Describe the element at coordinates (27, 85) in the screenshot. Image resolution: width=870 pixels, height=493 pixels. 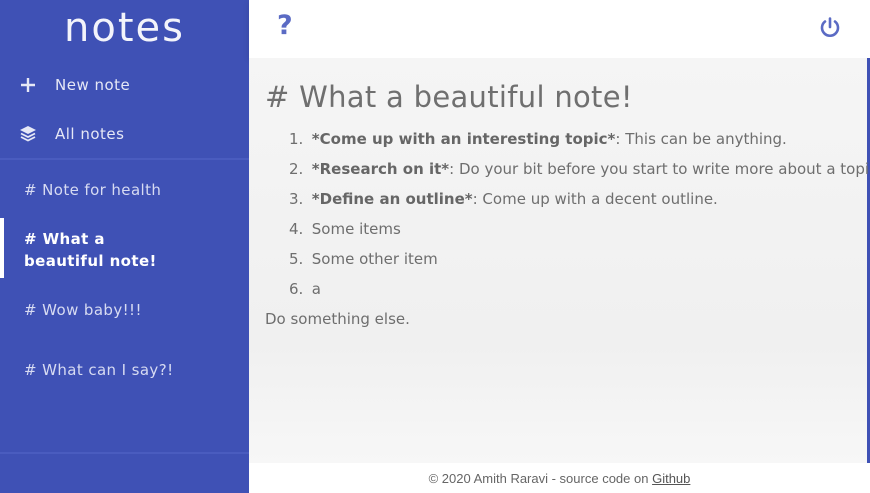
I see `plus-icon` at that location.